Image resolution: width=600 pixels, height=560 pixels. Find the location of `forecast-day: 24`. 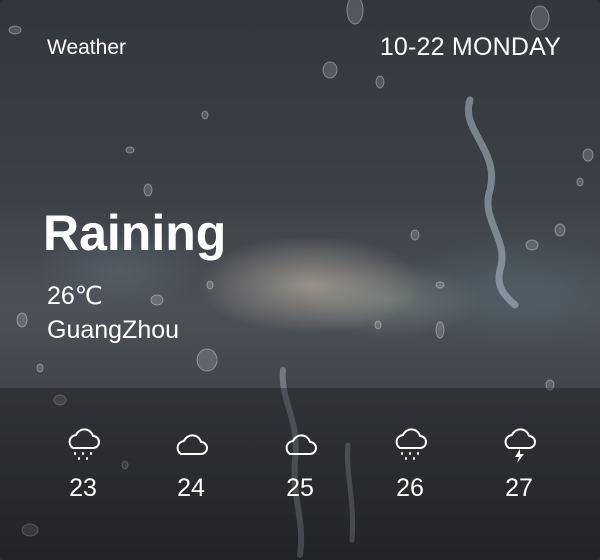

forecast-day: 24 is located at coordinates (191, 465).